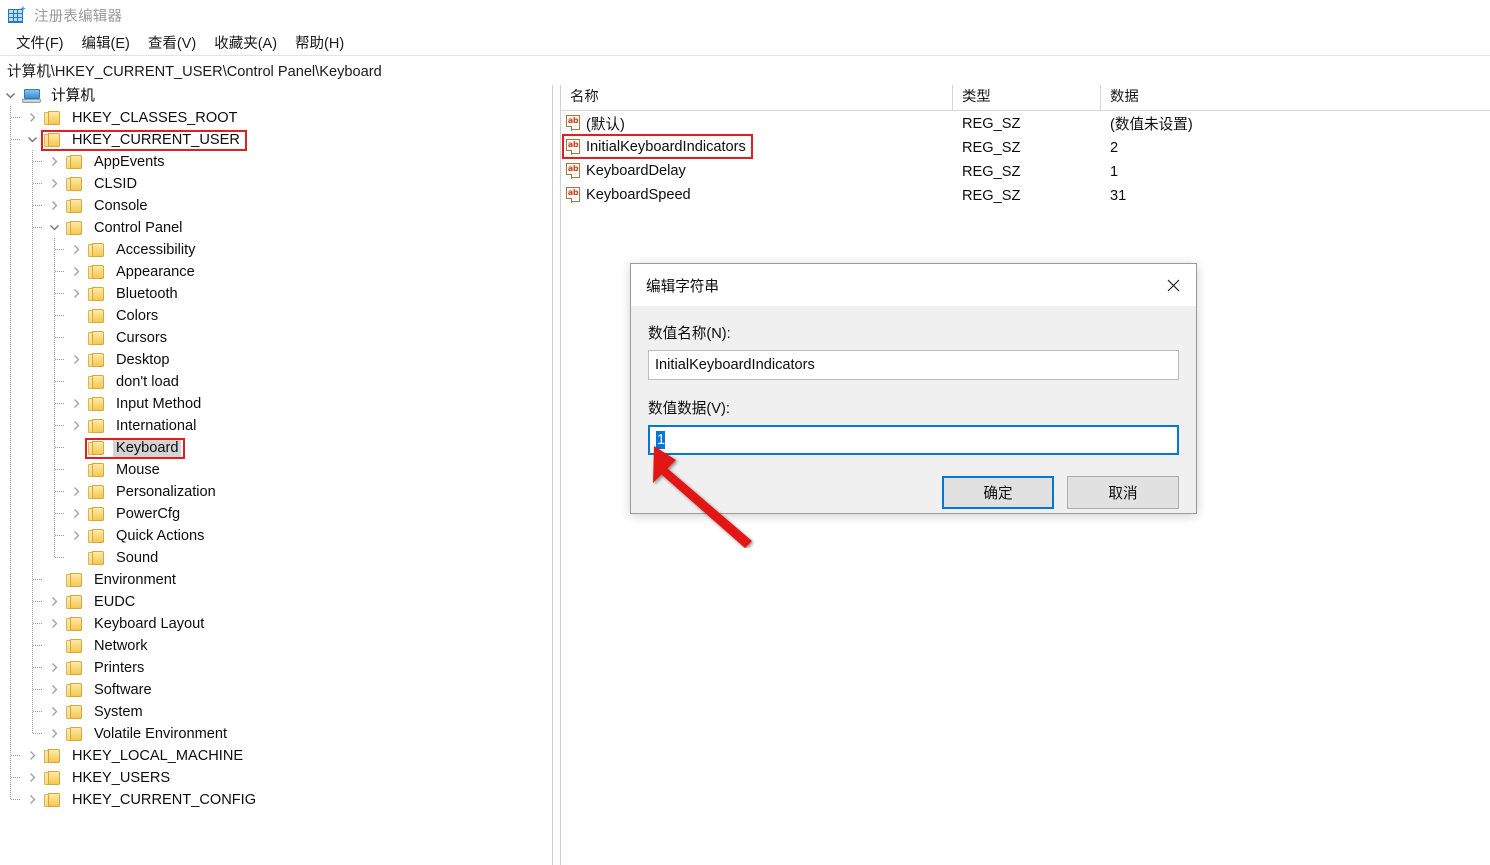 This screenshot has height=865, width=1490. Describe the element at coordinates (276, 249) in the screenshot. I see `tree-item-accessibility: Accessibility` at that location.